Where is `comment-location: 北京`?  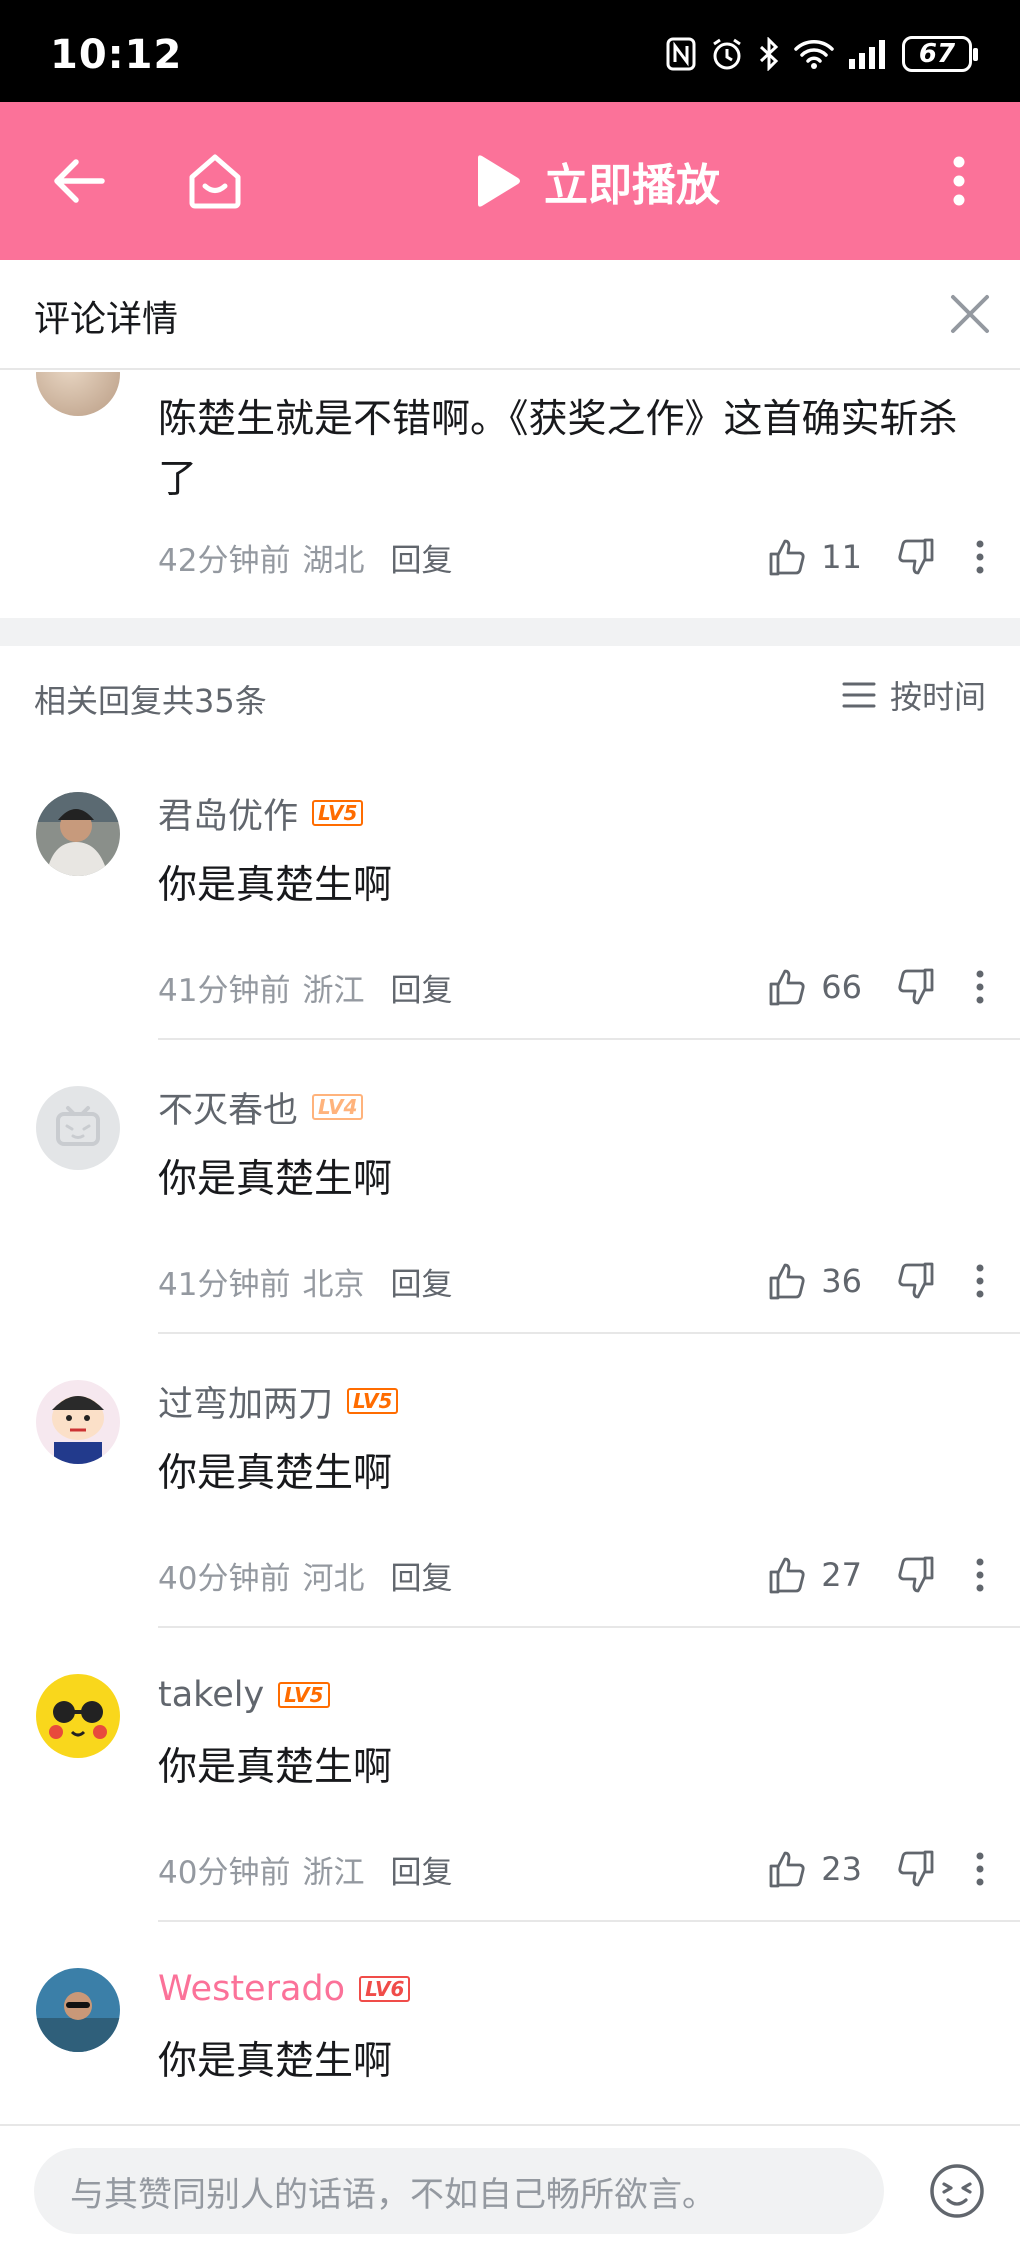 comment-location: 北京 is located at coordinates (333, 1284).